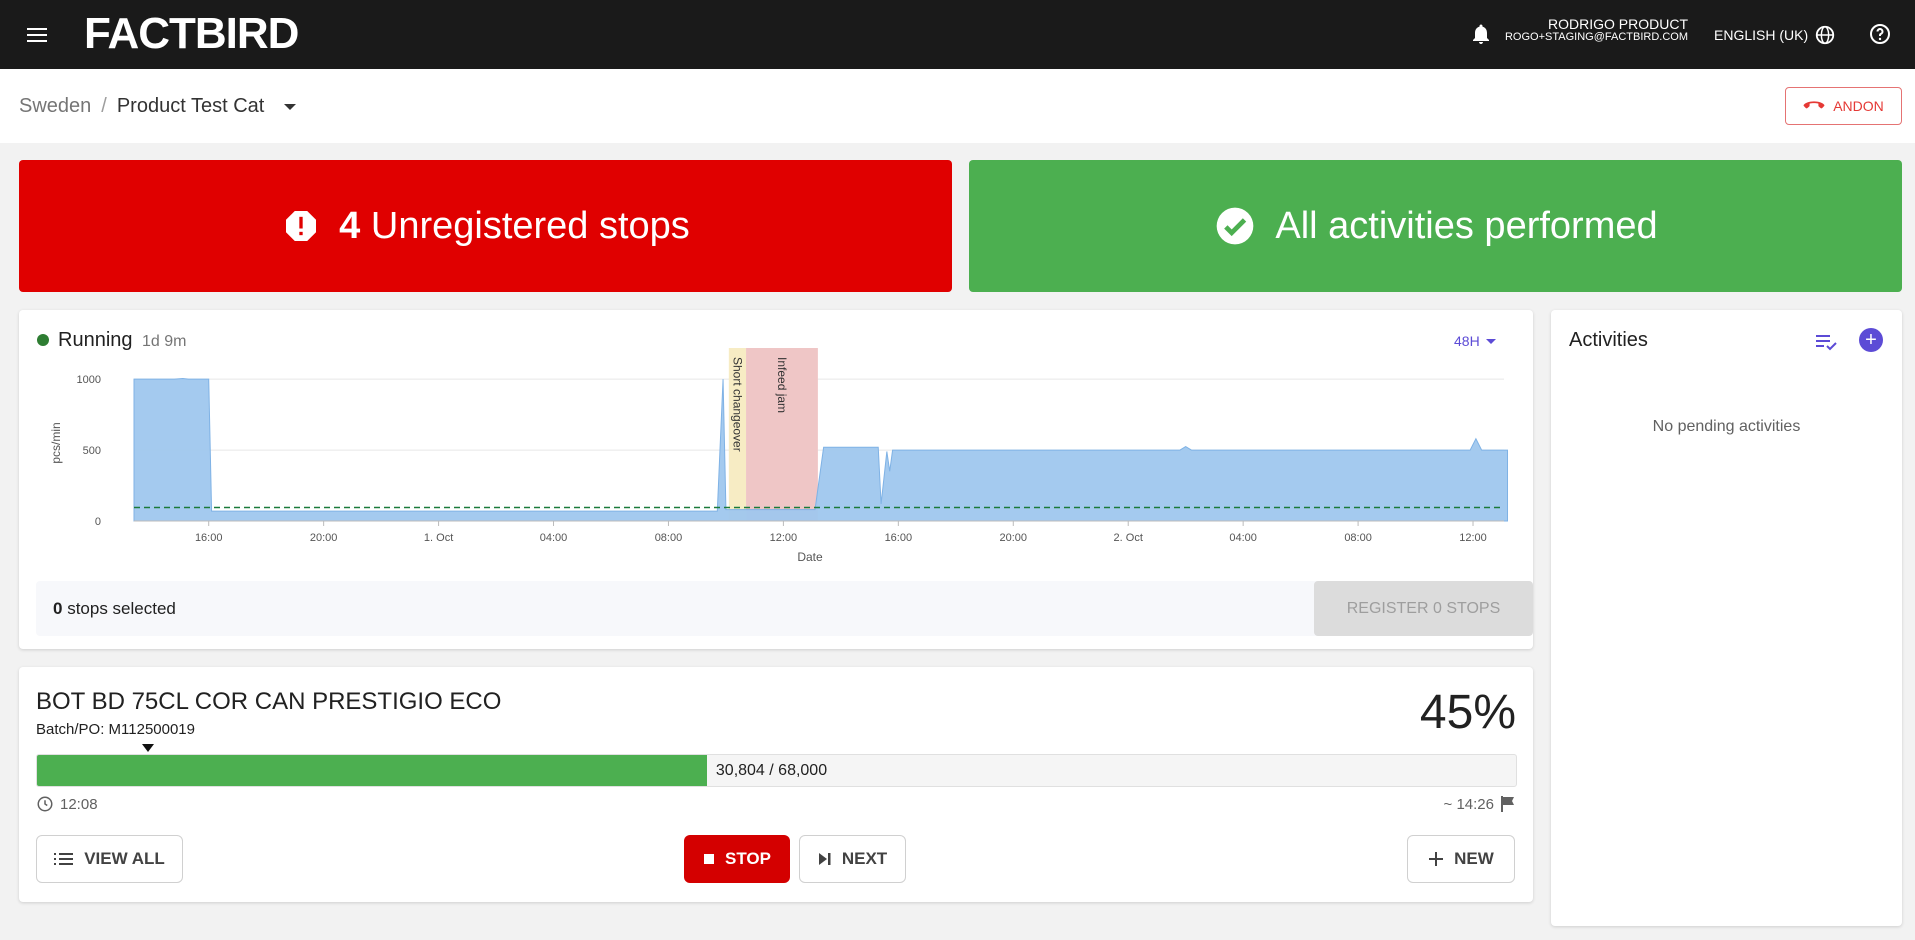  I want to click on status-dot, so click(43, 340).